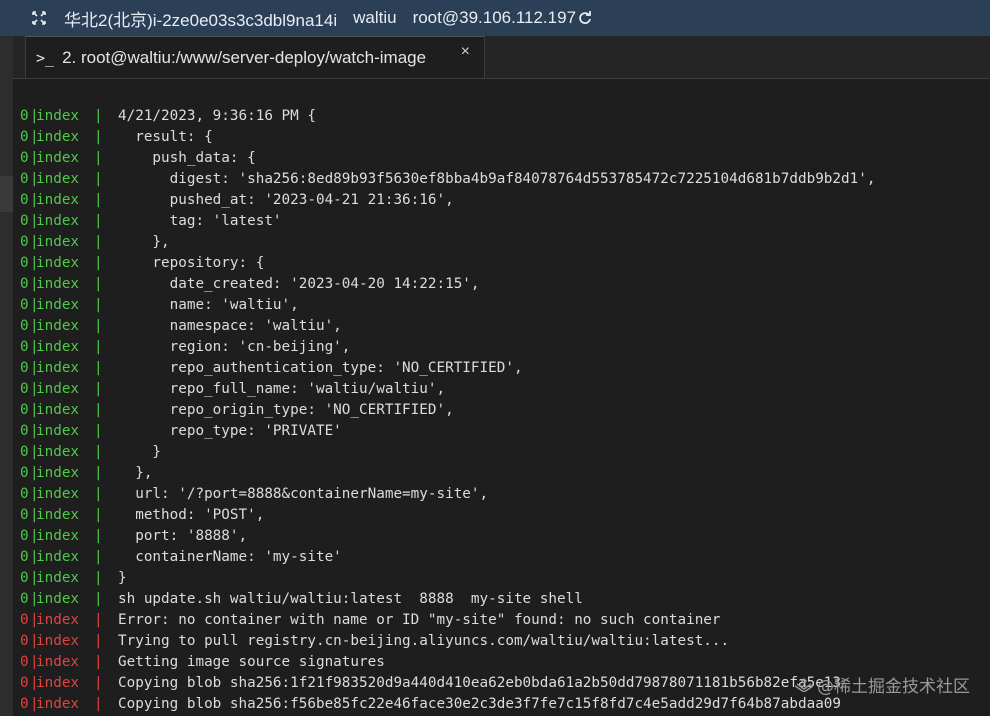 Image resolution: width=990 pixels, height=716 pixels. What do you see at coordinates (6, 376) in the screenshot?
I see `left-gutter` at bounding box center [6, 376].